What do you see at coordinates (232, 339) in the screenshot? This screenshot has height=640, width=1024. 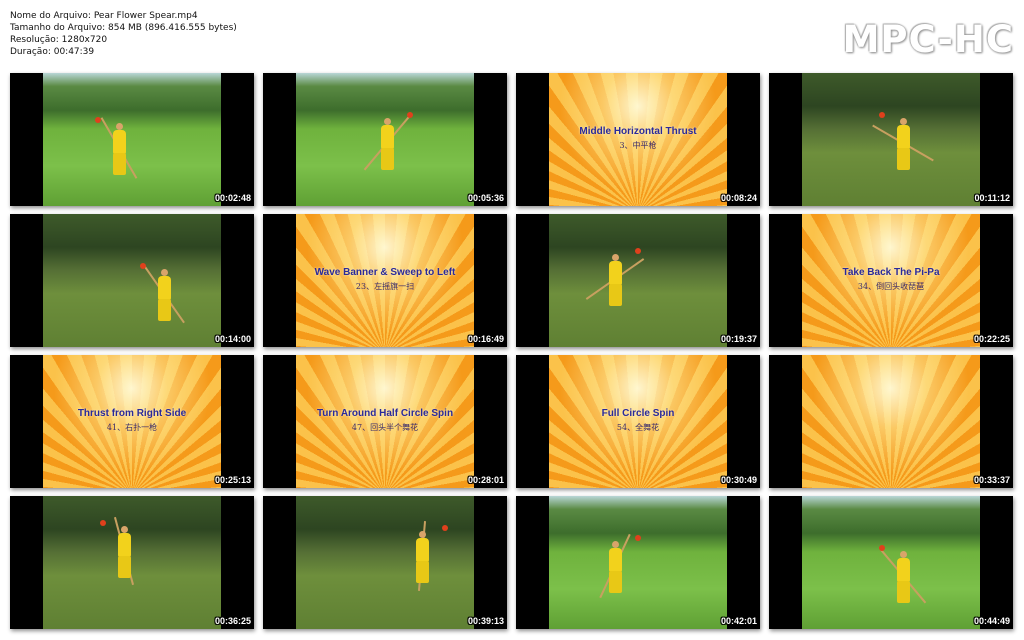 I see `timestamp-label: 00:14:00` at bounding box center [232, 339].